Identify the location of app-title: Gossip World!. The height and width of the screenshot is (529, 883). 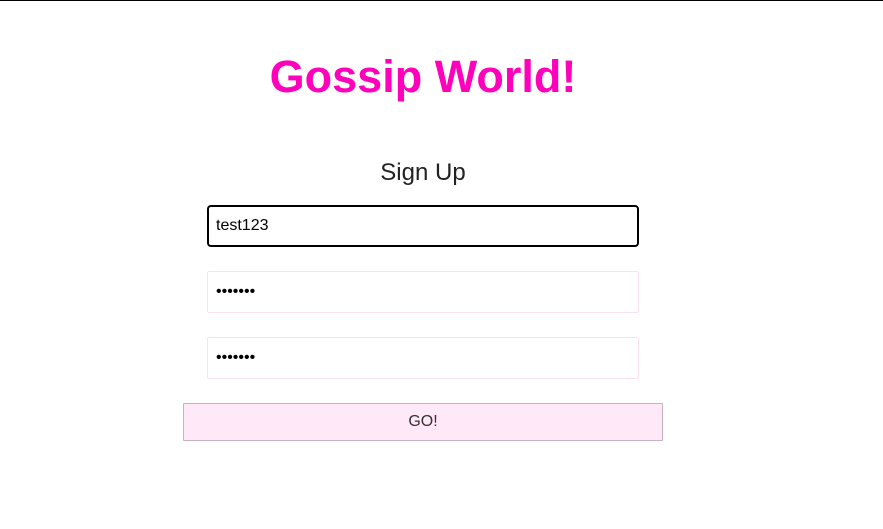
(423, 76).